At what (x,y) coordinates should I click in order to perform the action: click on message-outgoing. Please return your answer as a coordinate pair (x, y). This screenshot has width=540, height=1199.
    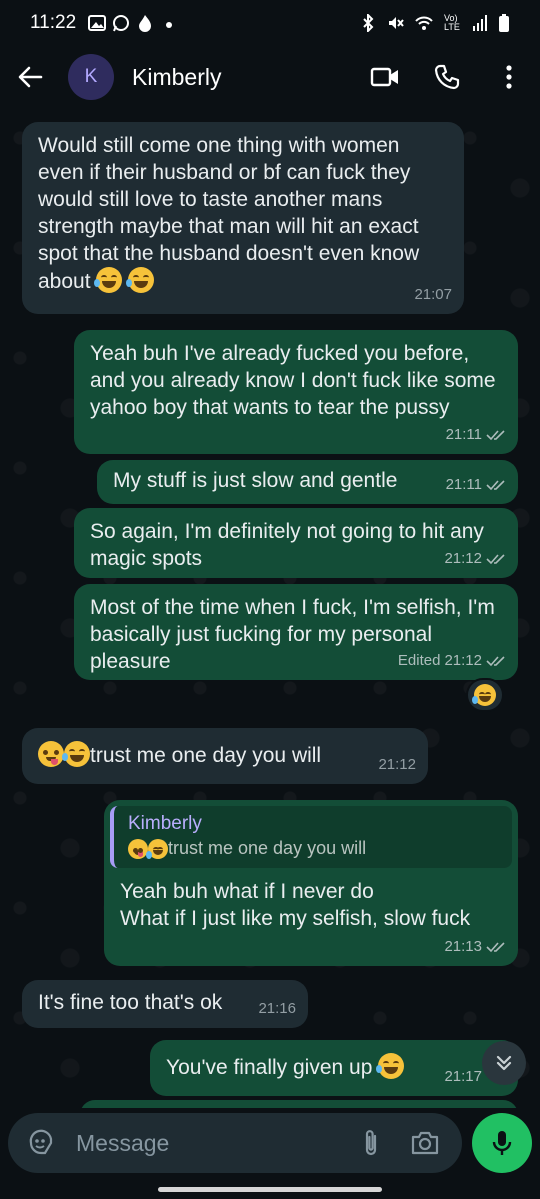
    Looking at the image, I should click on (299, 1104).